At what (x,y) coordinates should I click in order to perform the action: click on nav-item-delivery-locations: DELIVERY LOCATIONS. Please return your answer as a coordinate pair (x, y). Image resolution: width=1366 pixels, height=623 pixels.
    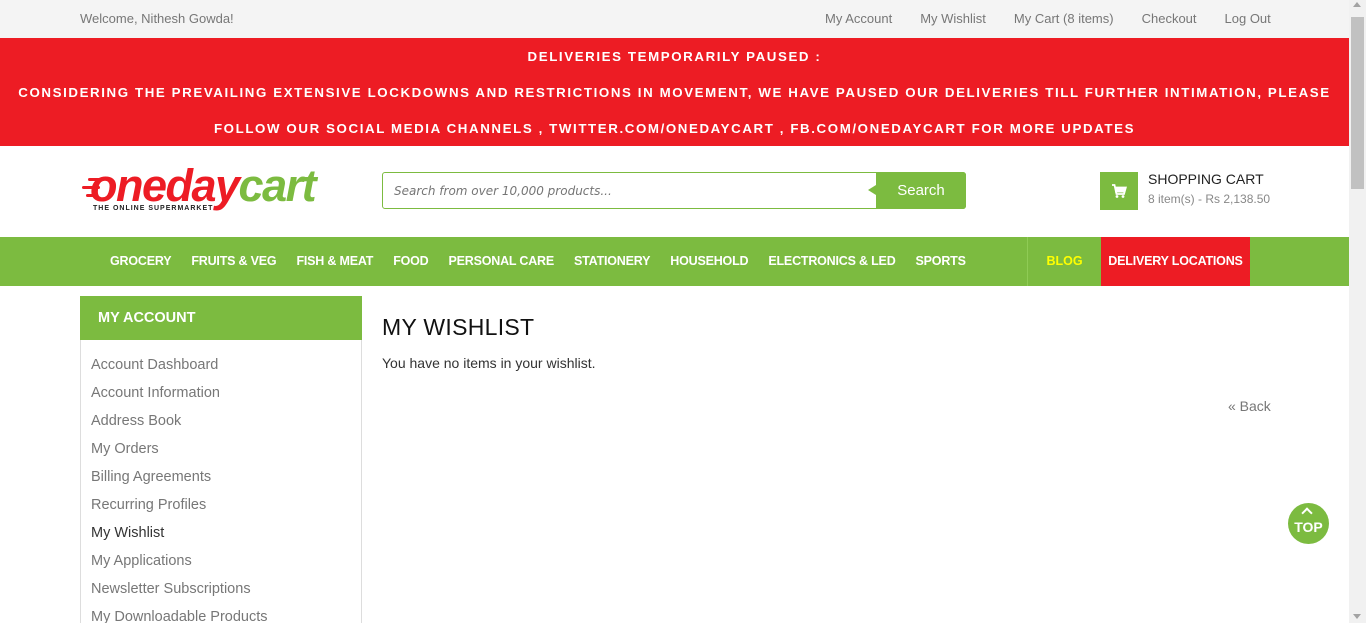
    Looking at the image, I should click on (1175, 261).